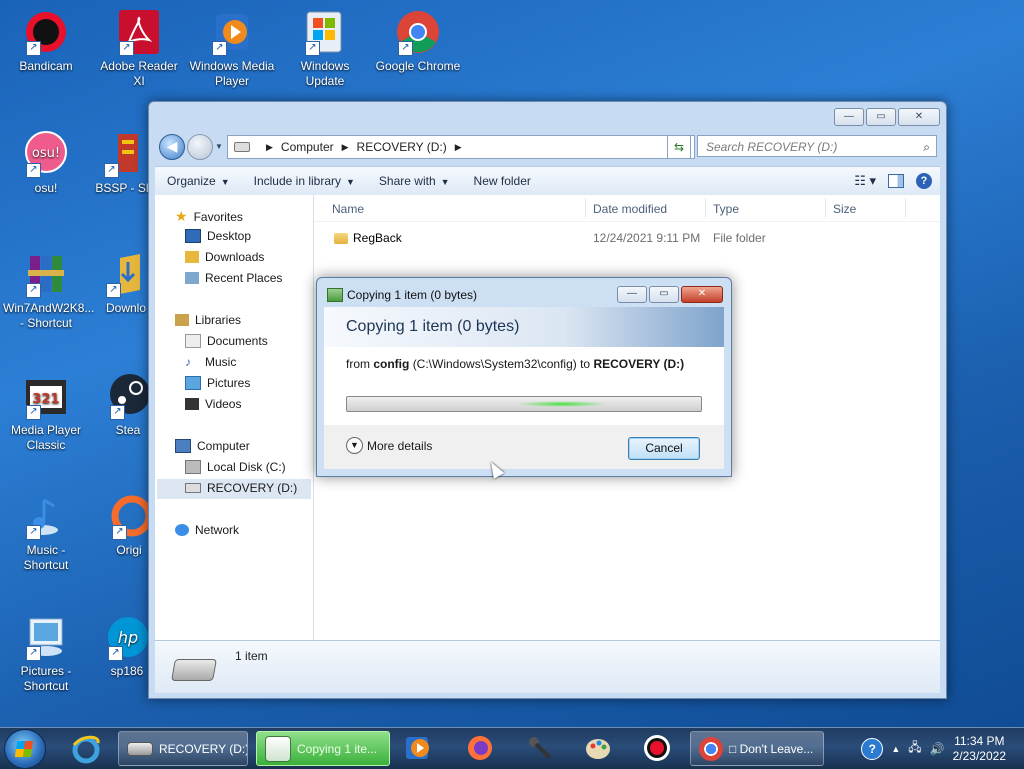 Image resolution: width=1024 pixels, height=769 pixels. Describe the element at coordinates (233, 278) in the screenshot. I see `nav-item-recent-places: Recent Places` at that location.